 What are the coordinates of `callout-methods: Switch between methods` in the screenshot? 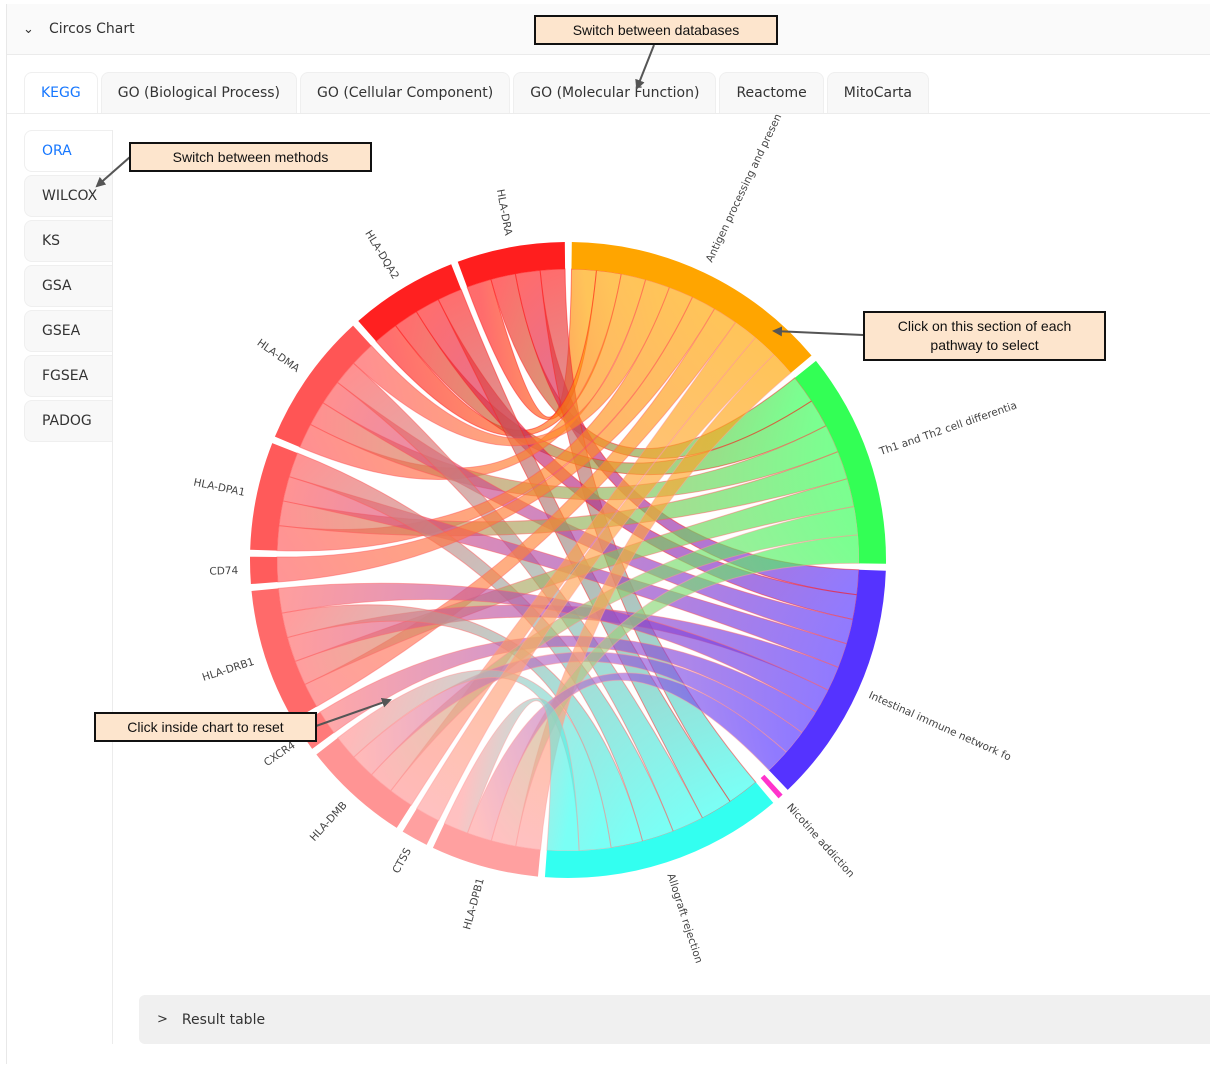 It's located at (250, 157).